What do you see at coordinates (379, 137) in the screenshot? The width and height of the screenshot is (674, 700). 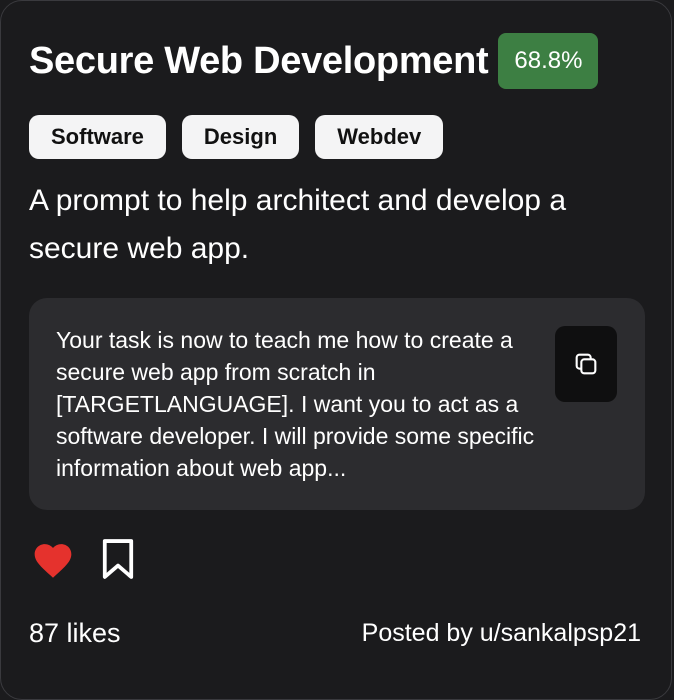 I see `tag-webdev: Webdev` at bounding box center [379, 137].